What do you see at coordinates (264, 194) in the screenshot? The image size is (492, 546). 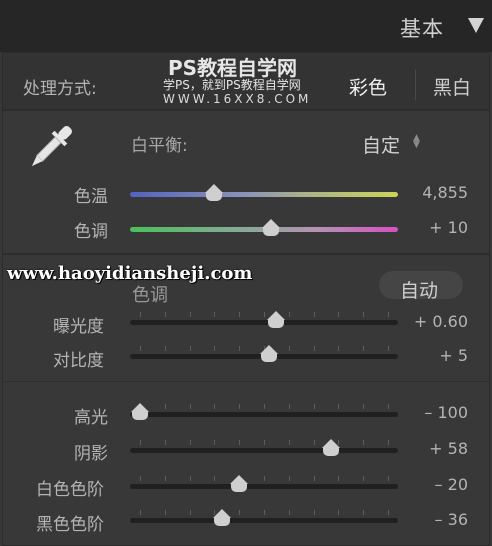 I see `temp-slider-track` at bounding box center [264, 194].